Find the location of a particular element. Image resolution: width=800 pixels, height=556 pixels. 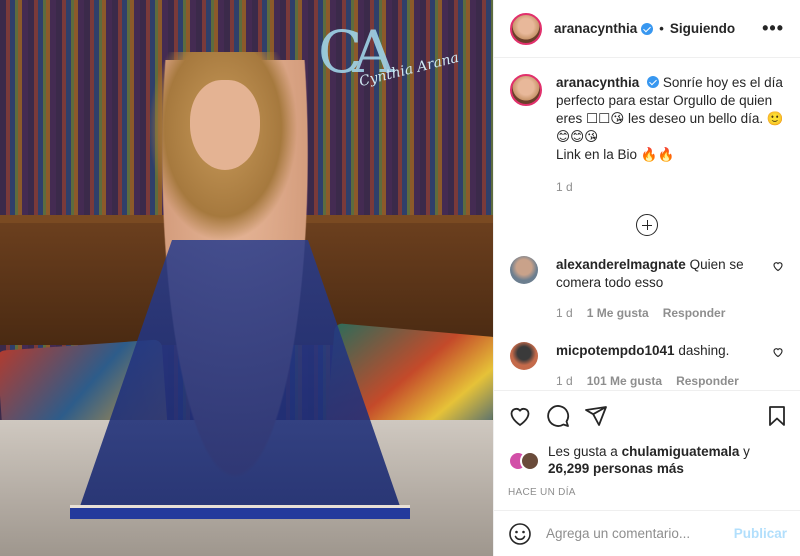

likers-avatars is located at coordinates (525, 460).